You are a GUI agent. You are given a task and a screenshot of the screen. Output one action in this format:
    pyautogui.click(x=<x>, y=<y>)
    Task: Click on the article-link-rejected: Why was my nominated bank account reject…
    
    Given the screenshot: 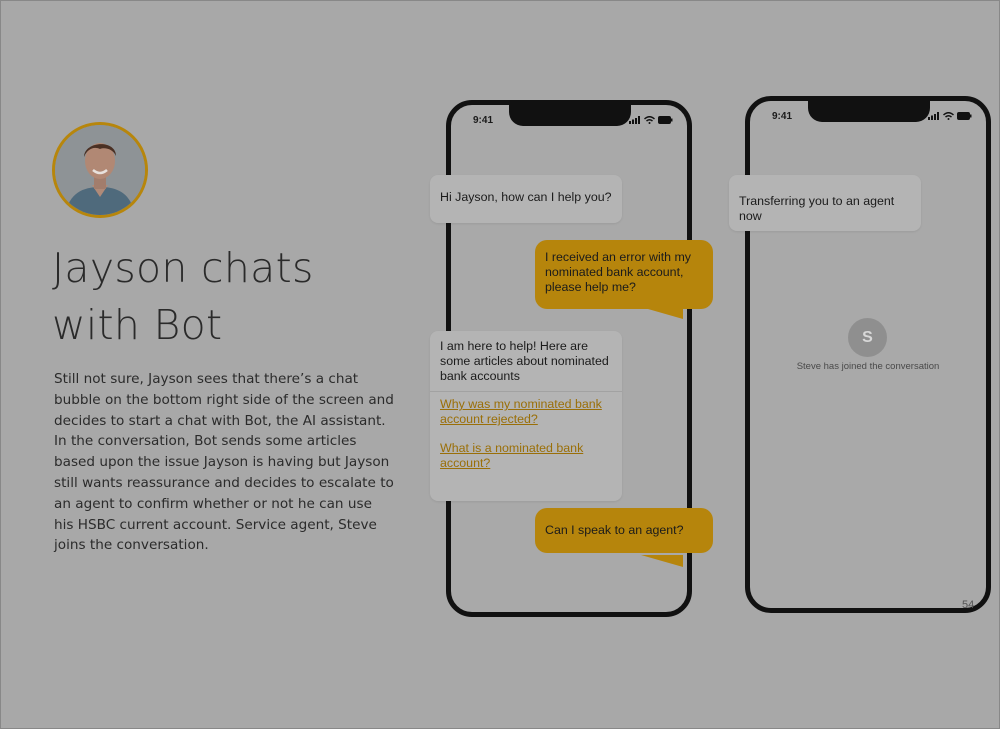 What is the action you would take?
    pyautogui.click(x=526, y=412)
    